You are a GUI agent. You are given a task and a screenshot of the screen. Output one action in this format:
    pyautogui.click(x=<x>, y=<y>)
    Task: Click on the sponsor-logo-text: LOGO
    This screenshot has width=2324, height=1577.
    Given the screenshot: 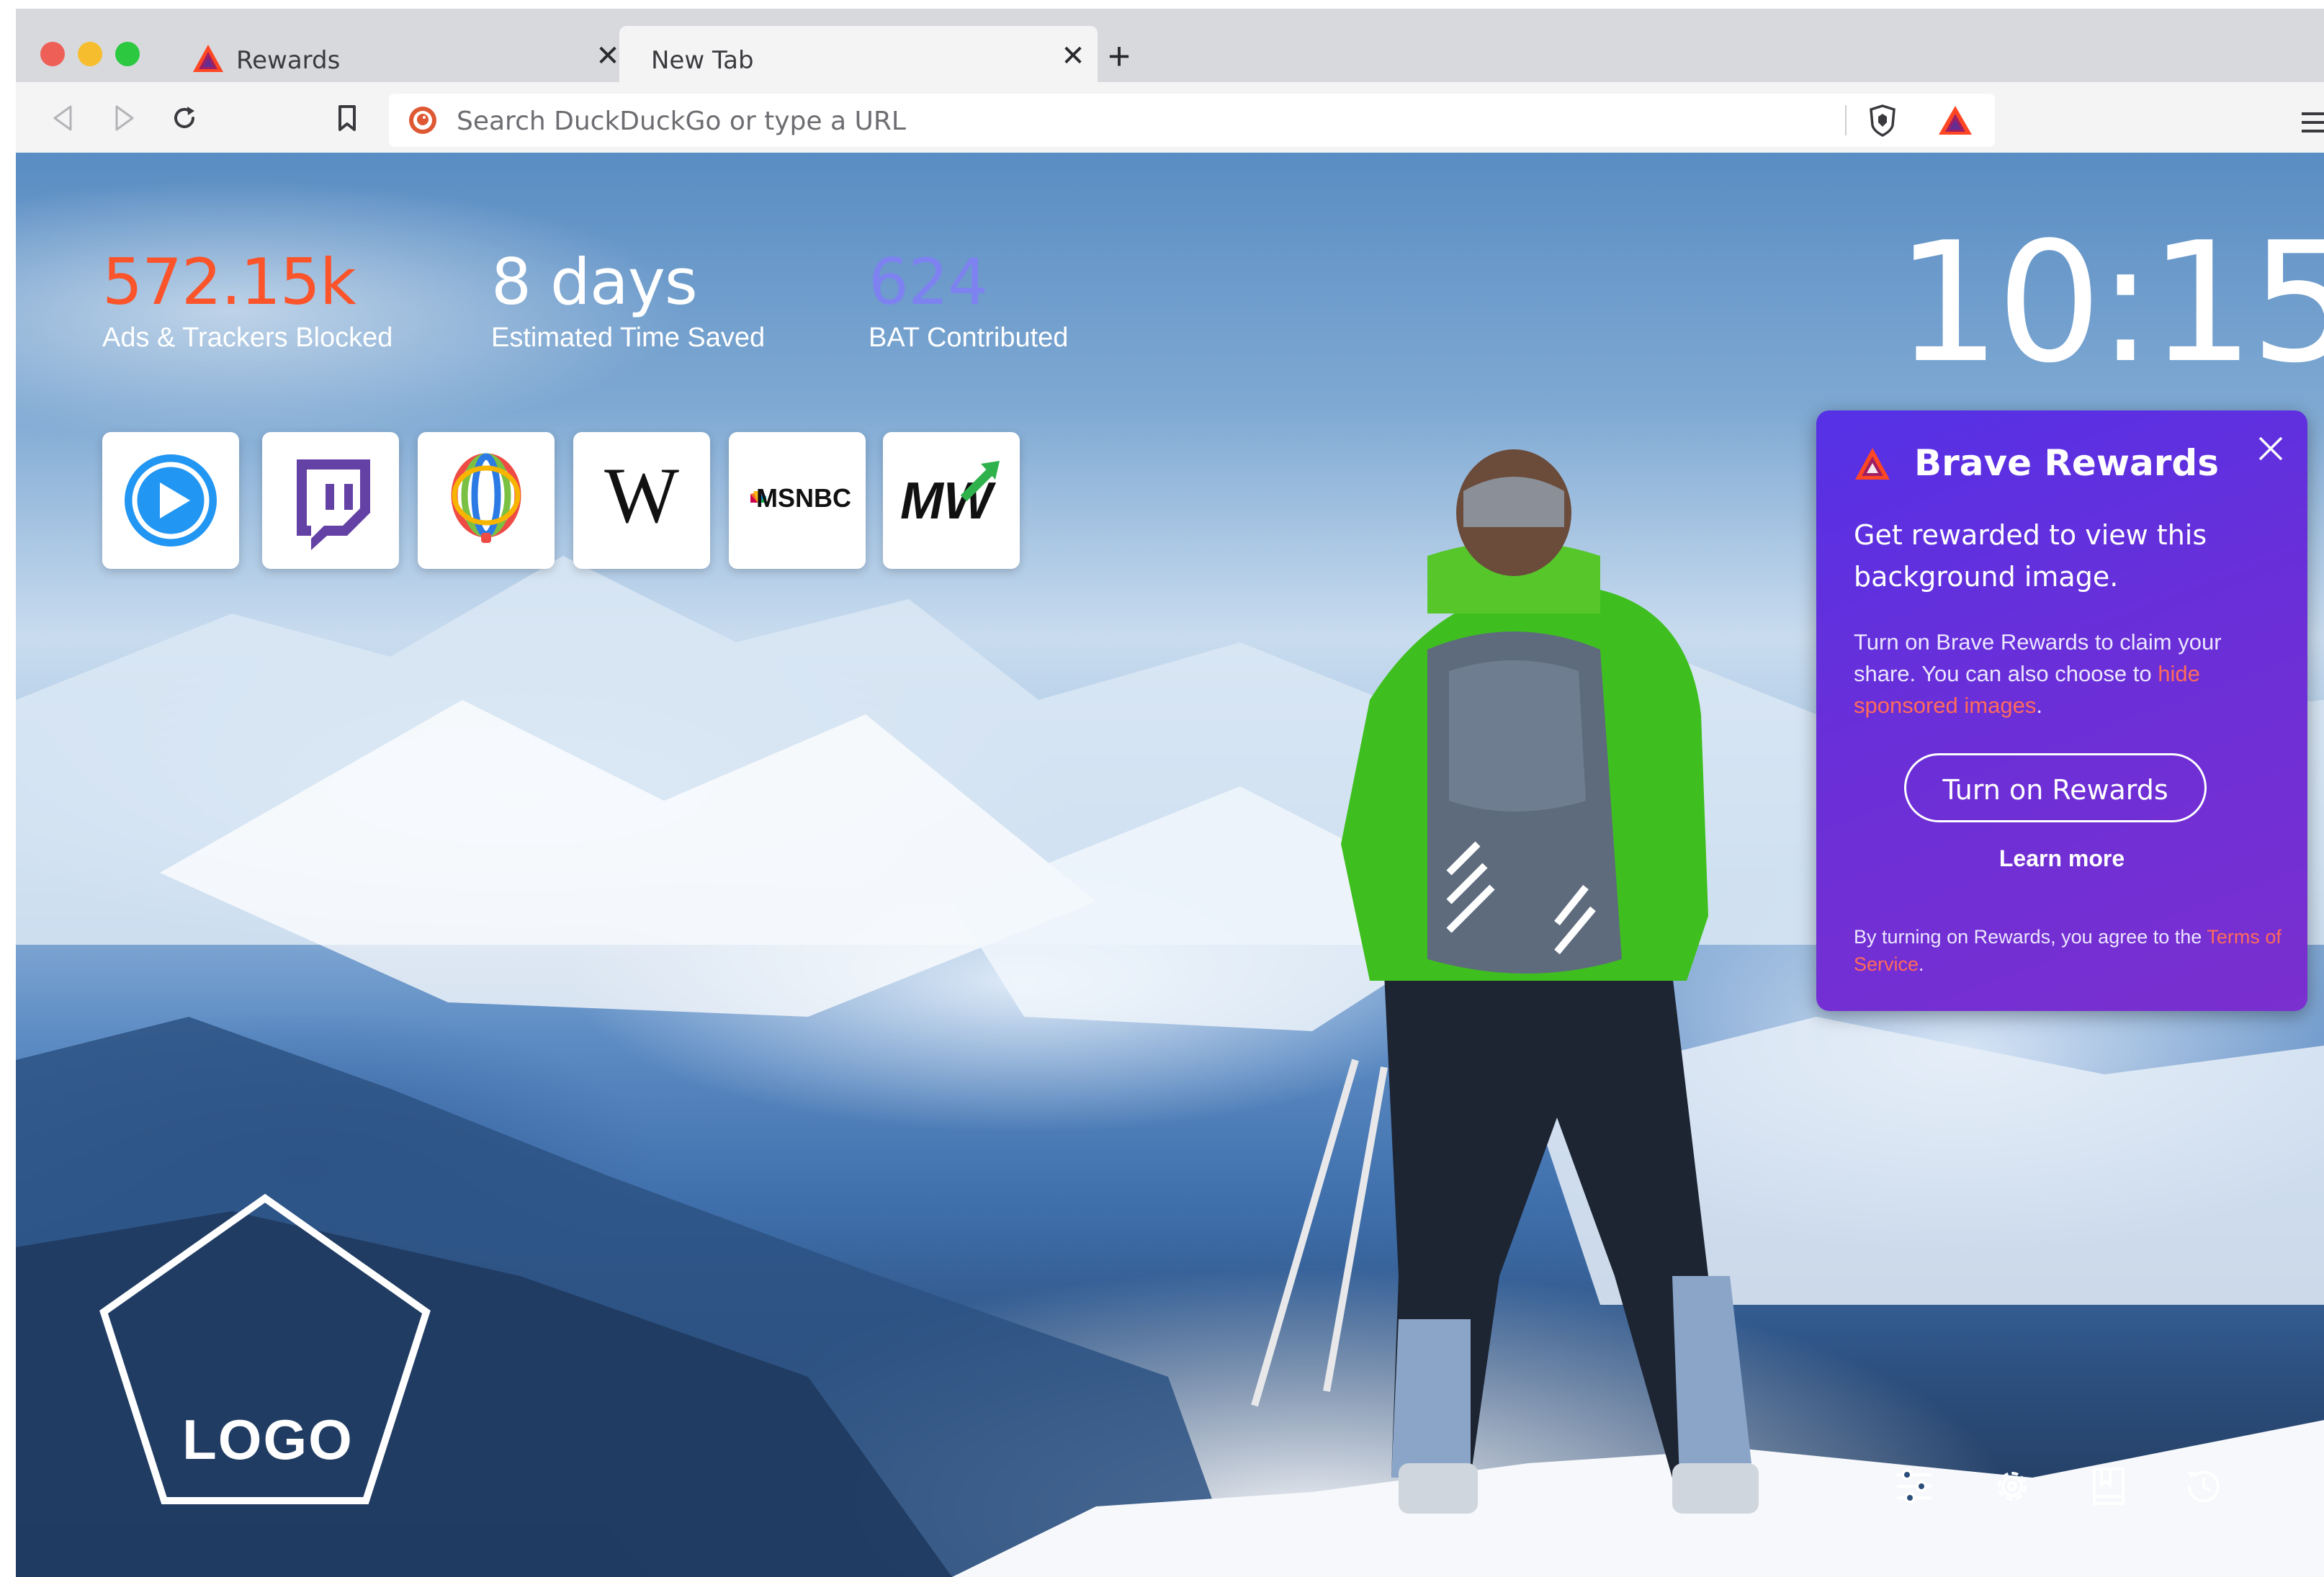 What is the action you would take?
    pyautogui.click(x=268, y=1440)
    